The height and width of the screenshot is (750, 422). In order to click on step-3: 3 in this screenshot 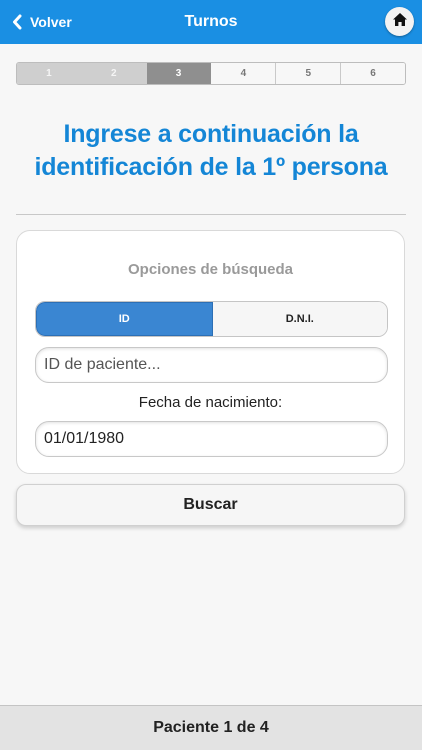, I will do `click(179, 73)`.